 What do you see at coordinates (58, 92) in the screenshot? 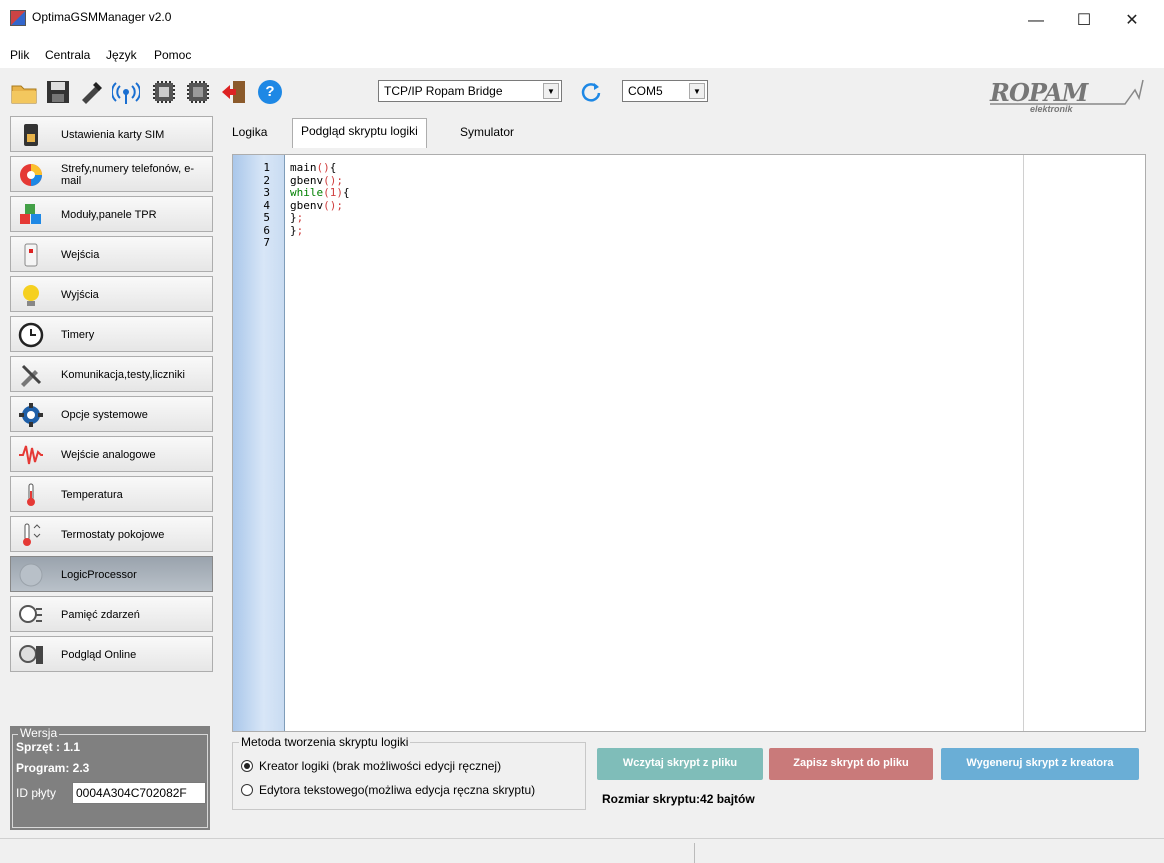
I see `save-disk-icon` at bounding box center [58, 92].